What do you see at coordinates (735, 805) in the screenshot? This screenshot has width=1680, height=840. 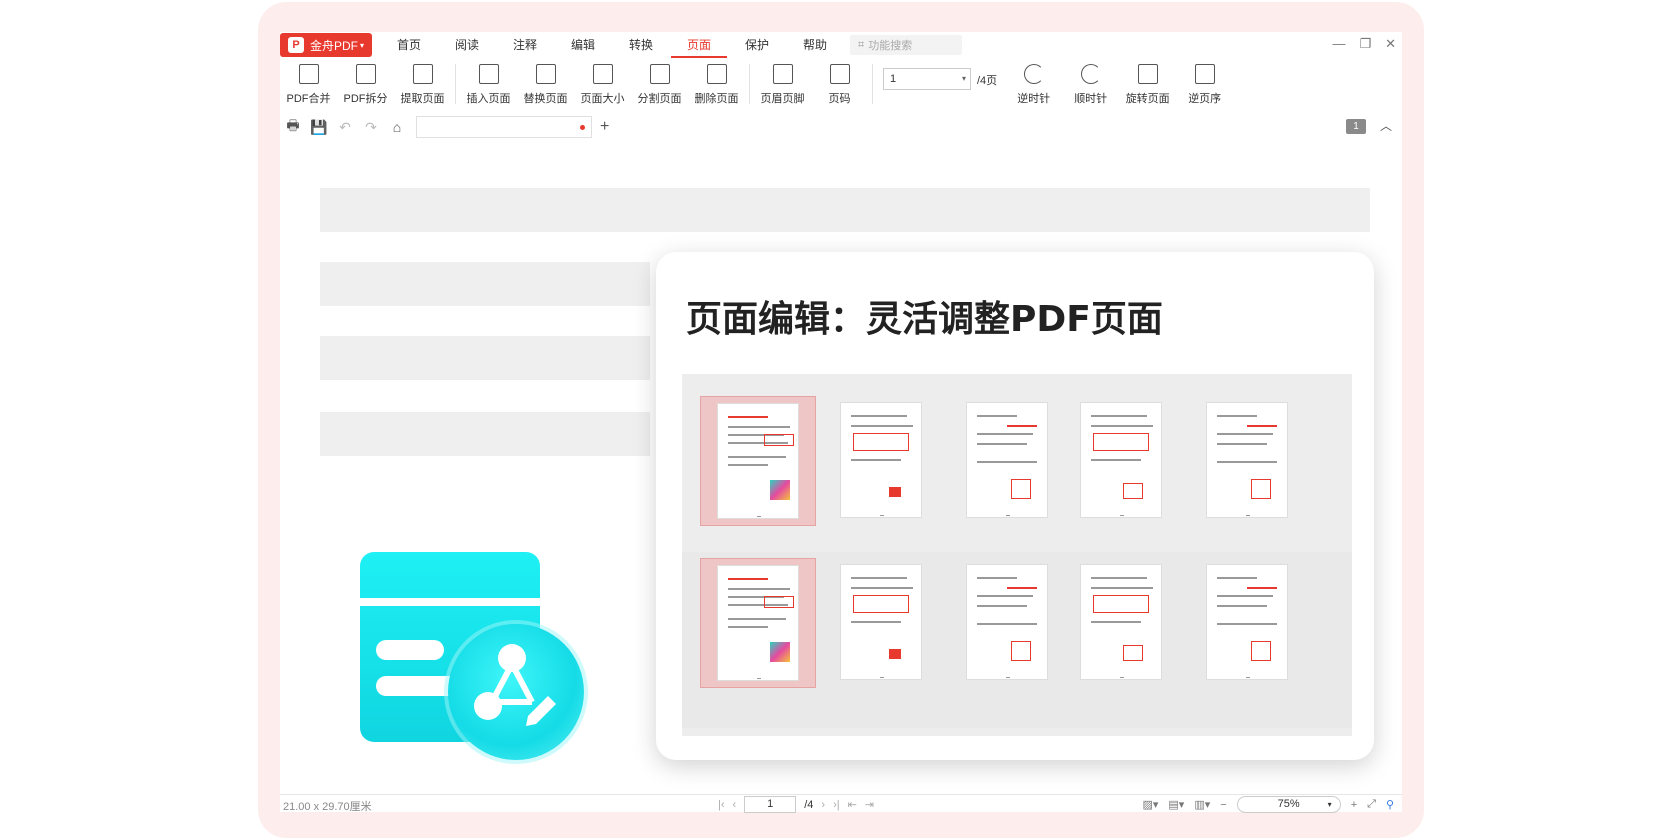 I see `prev-page-icon: ‹` at bounding box center [735, 805].